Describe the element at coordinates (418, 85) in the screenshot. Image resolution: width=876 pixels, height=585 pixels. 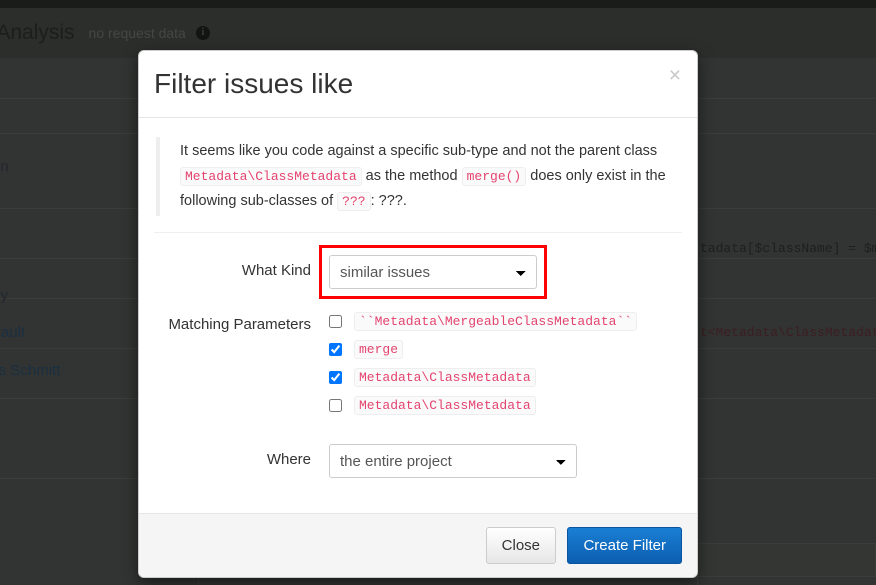
I see `modal-header: Filter issues like ×` at that location.